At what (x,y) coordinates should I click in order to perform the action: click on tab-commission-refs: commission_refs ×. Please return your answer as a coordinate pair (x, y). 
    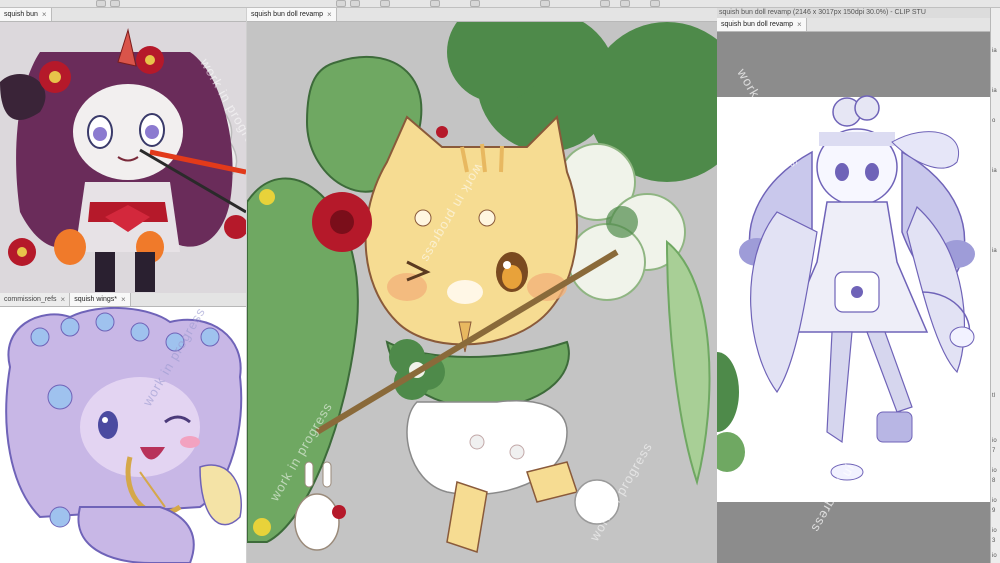
    Looking at the image, I should click on (35, 299).